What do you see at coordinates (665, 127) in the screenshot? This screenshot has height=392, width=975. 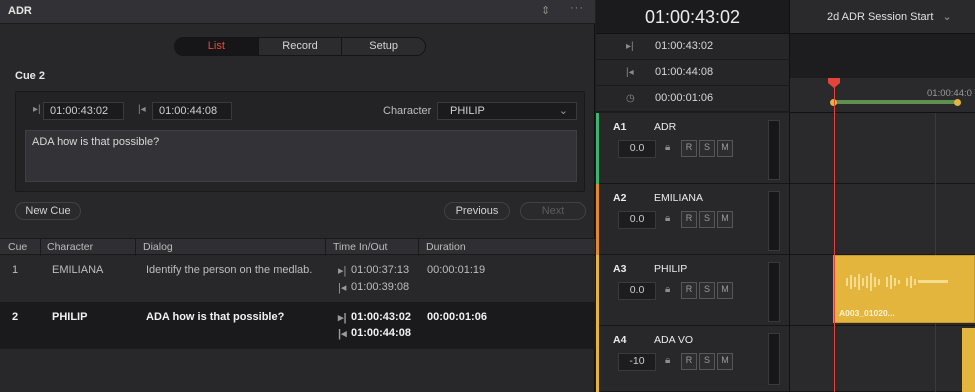 I see `track-name: ADR` at bounding box center [665, 127].